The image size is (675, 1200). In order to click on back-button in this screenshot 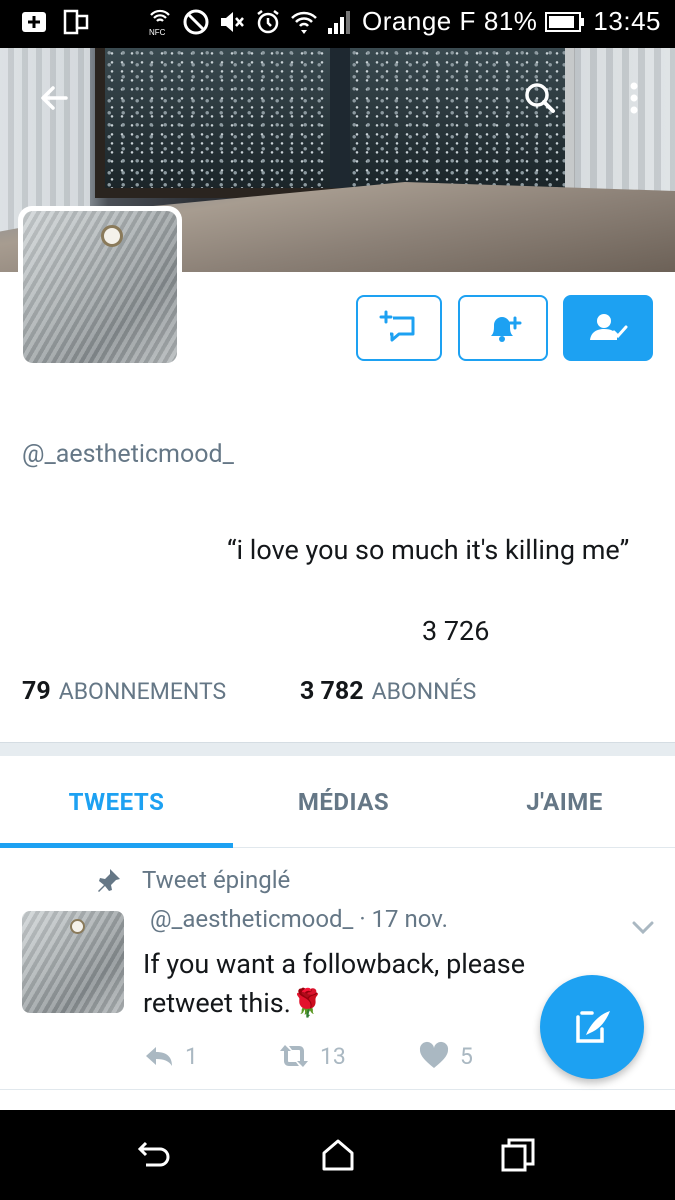, I will do `click(54, 98)`.